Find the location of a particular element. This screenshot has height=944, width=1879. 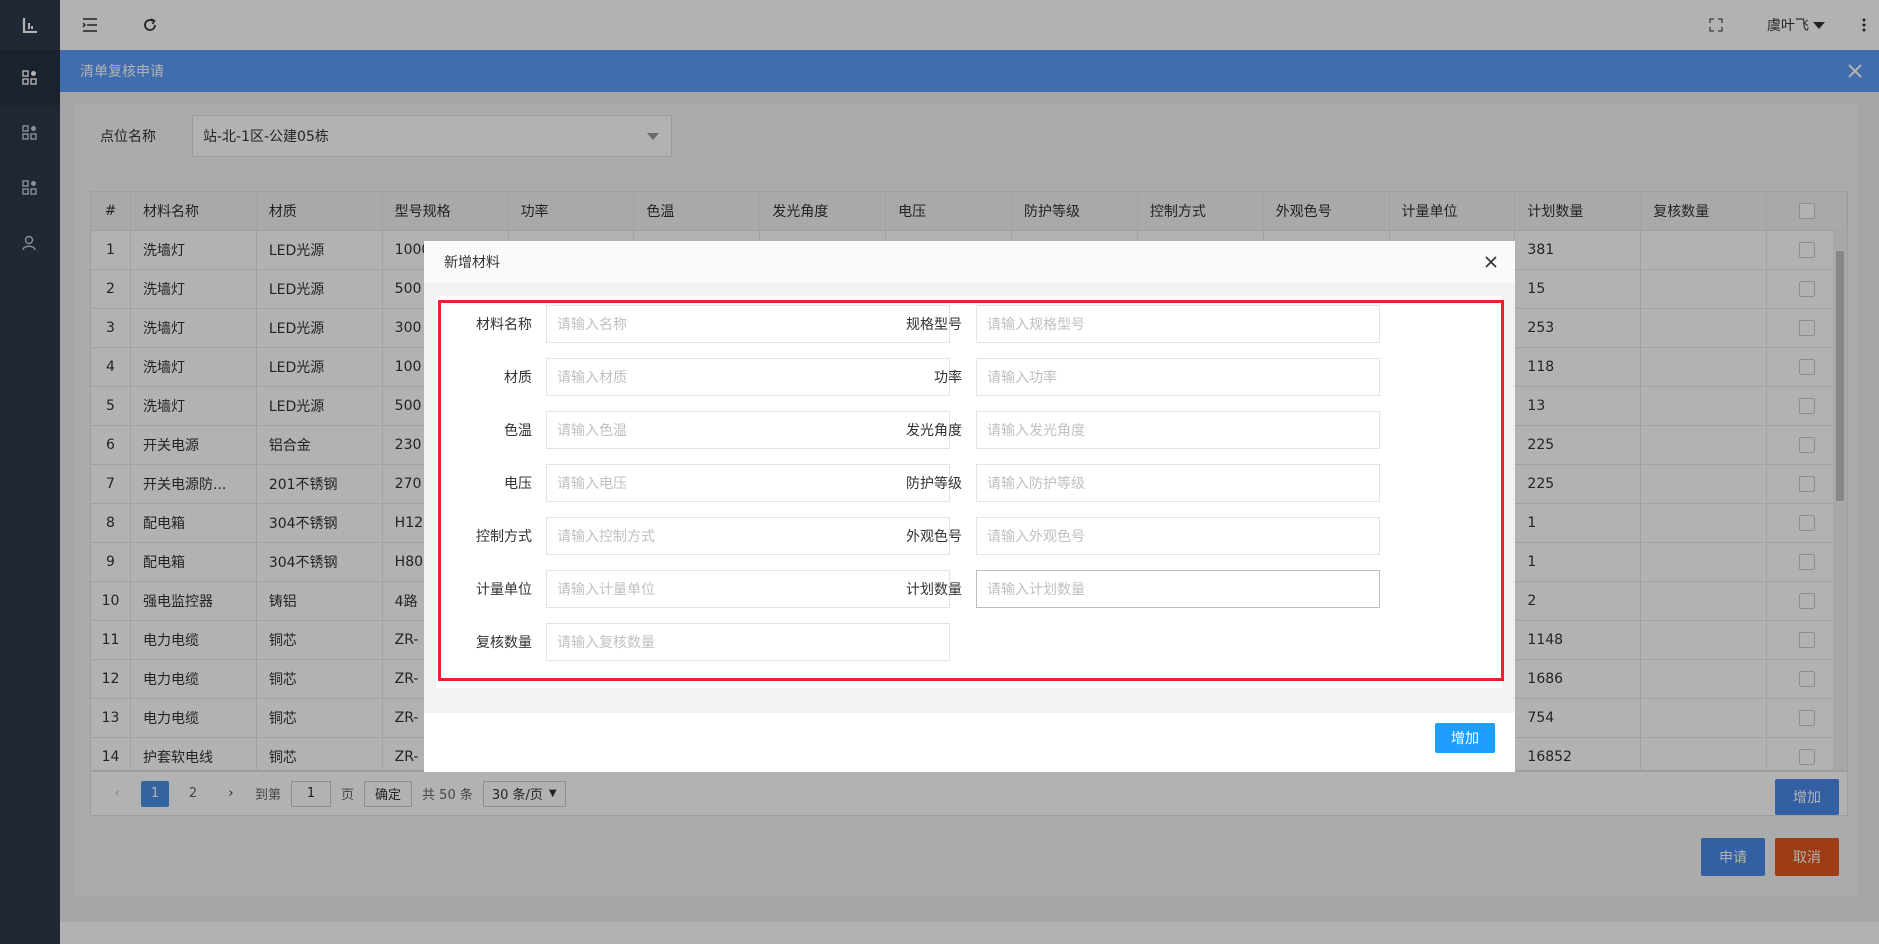

dialog-header: 新增材料 is located at coordinates (969, 262).